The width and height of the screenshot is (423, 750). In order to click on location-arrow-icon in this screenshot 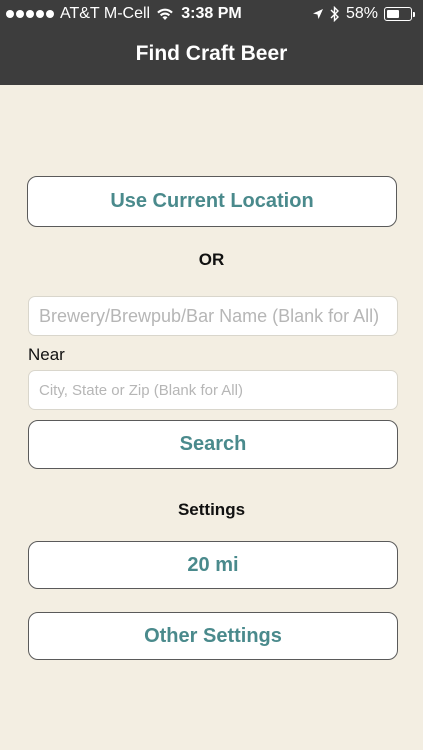, I will do `click(317, 14)`.